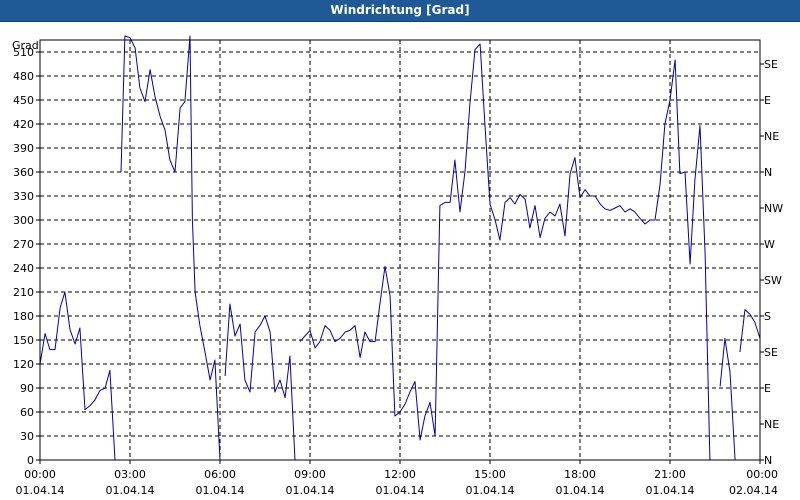  I want to click on y2-tick-label: S, so click(767, 316).